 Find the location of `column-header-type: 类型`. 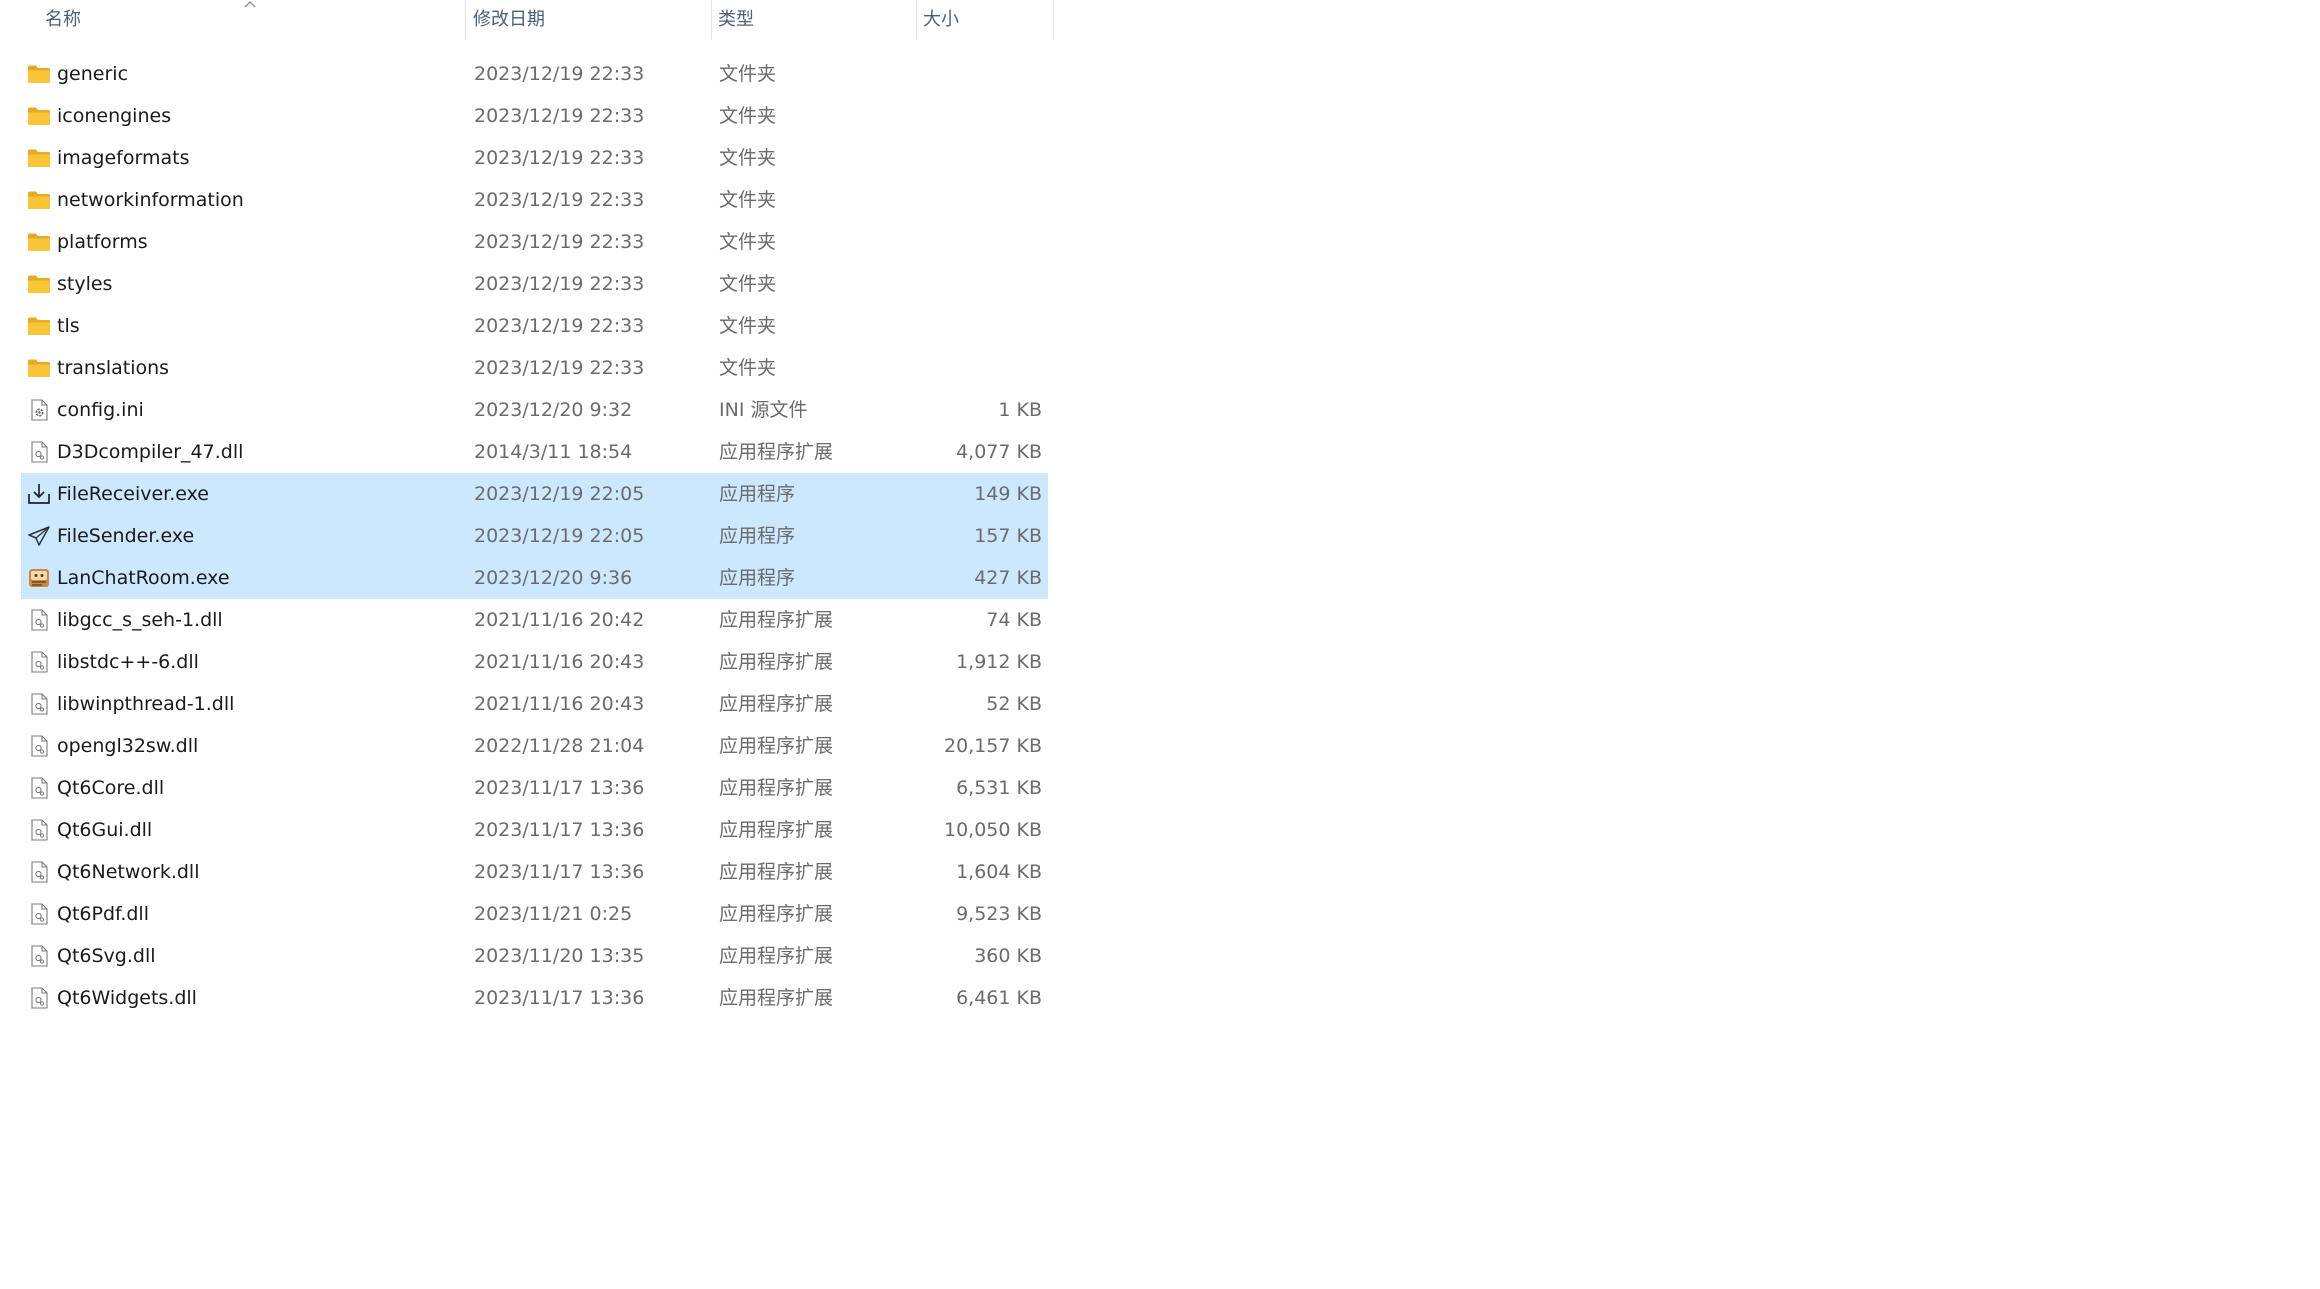

column-header-type: 类型 is located at coordinates (817, 20).